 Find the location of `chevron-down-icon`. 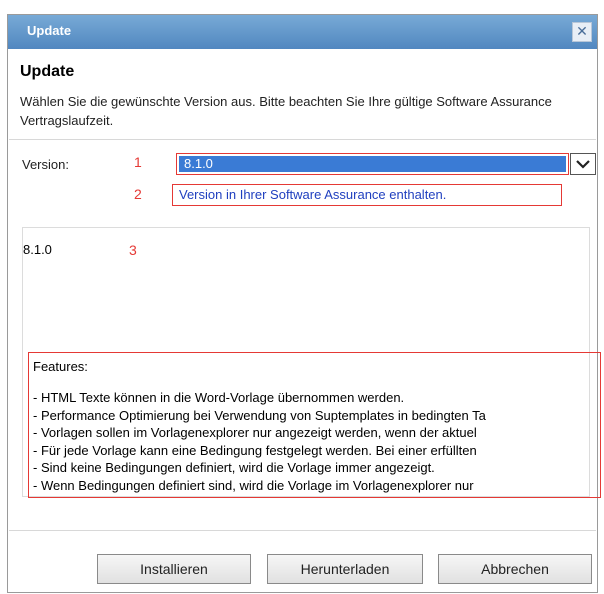

chevron-down-icon is located at coordinates (583, 164).